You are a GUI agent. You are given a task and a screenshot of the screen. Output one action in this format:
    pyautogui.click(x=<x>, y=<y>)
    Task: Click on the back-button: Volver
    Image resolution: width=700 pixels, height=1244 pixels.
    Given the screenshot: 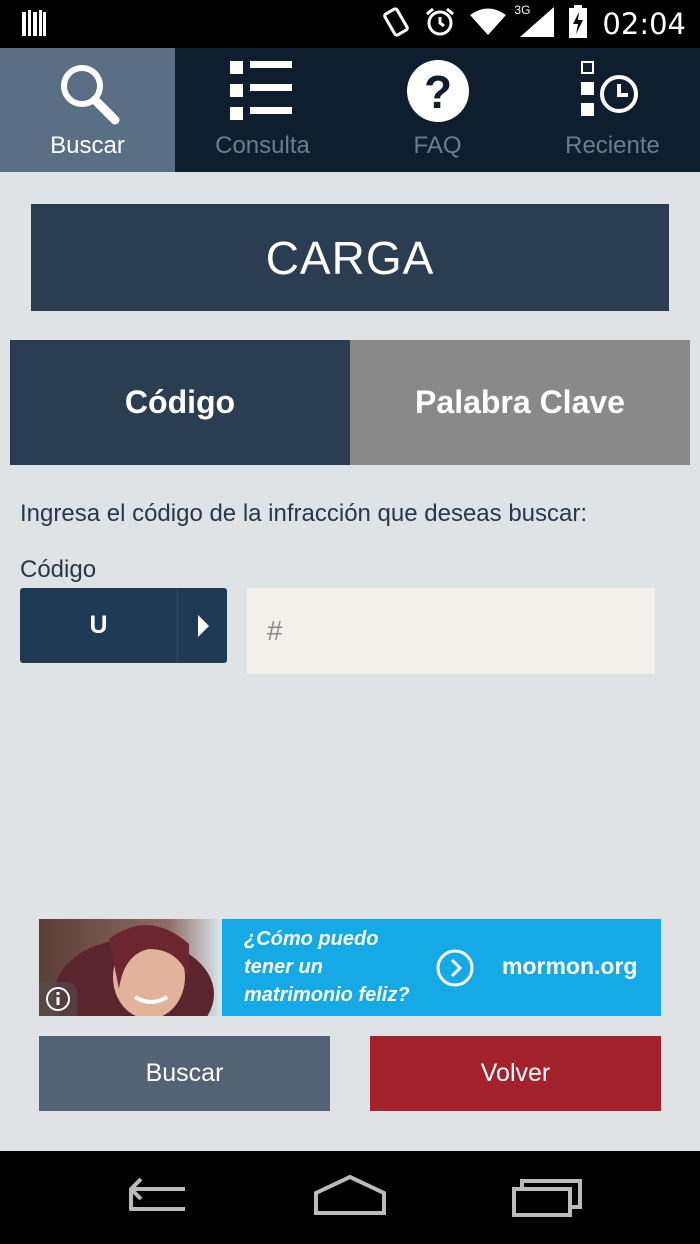 What is the action you would take?
    pyautogui.click(x=515, y=1073)
    